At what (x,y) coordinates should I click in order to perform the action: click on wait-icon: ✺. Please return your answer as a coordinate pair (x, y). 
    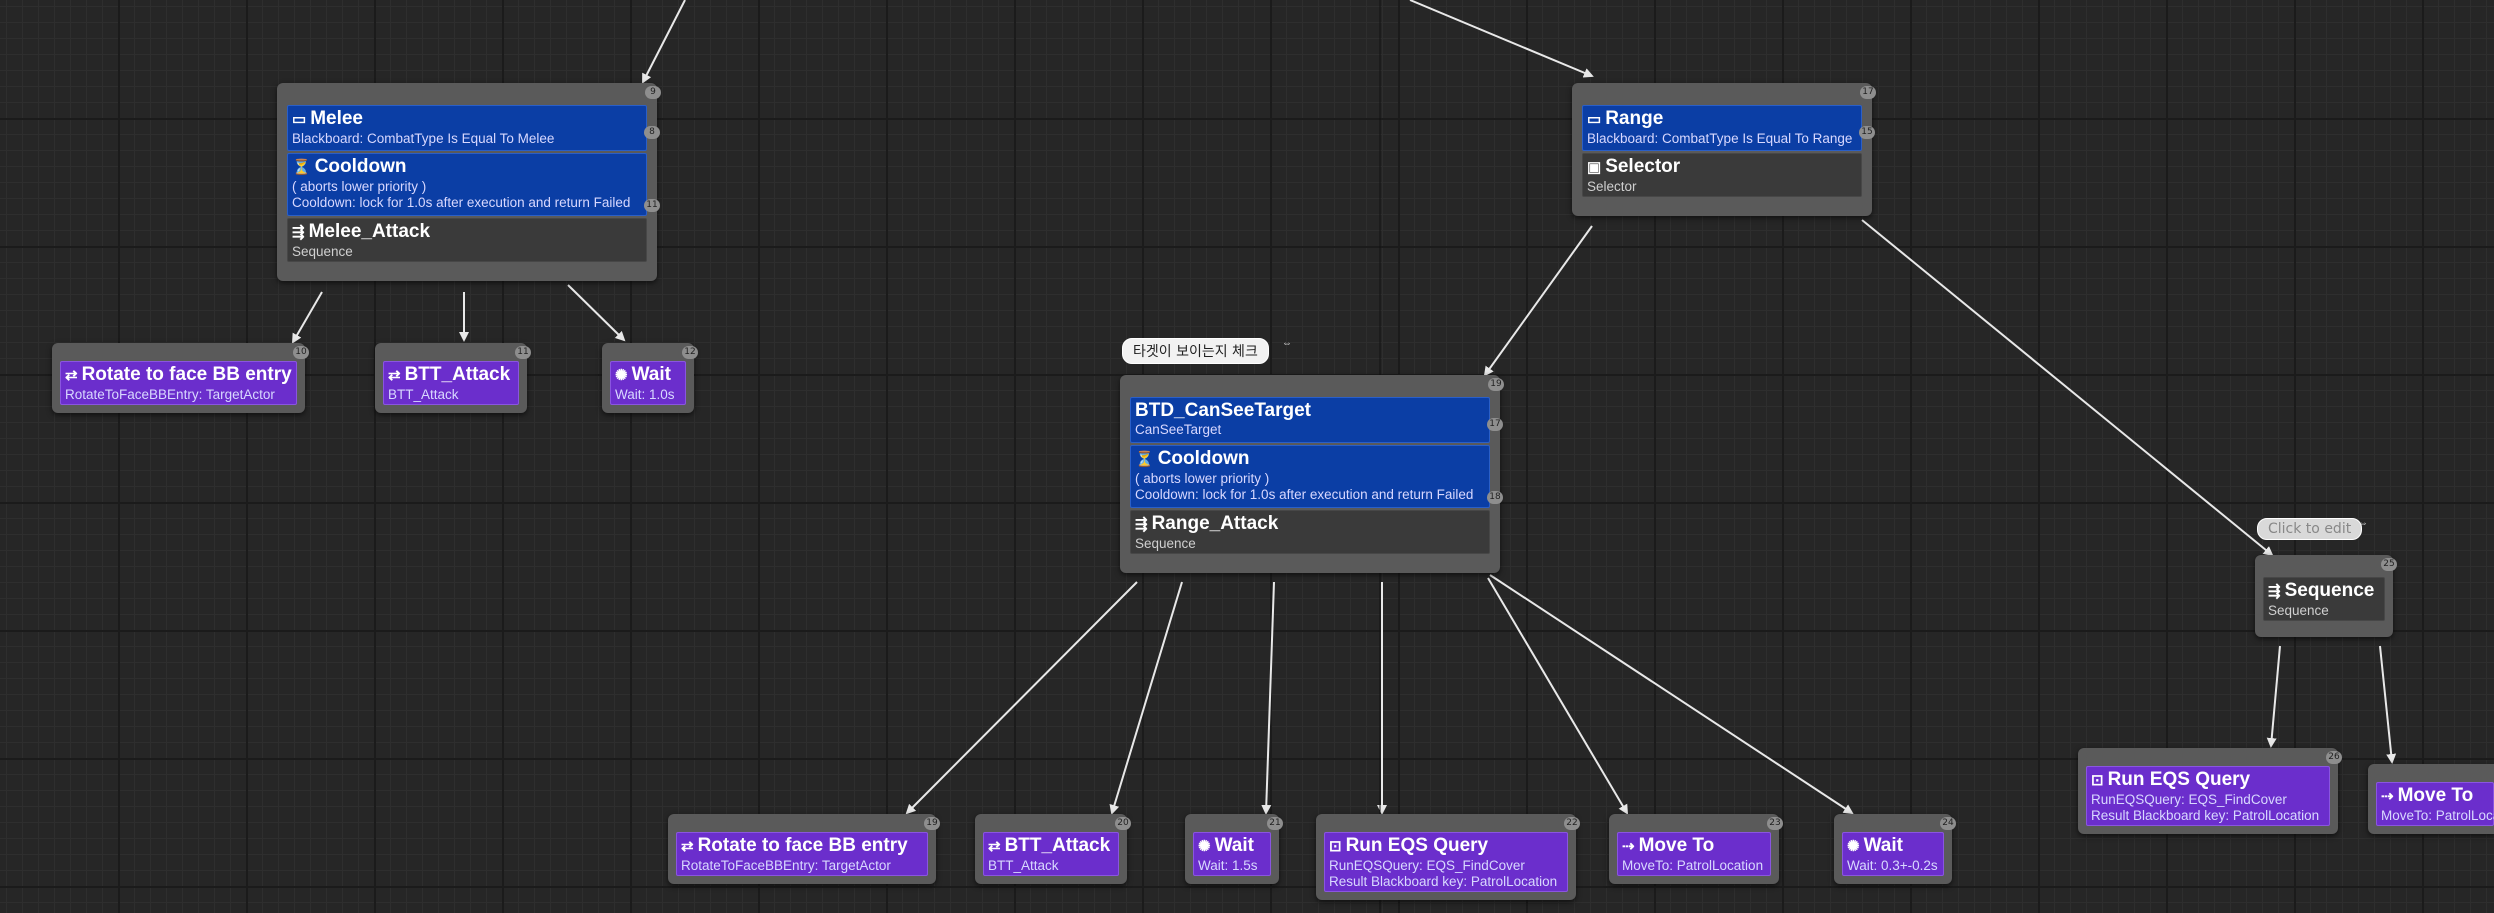
    Looking at the image, I should click on (621, 375).